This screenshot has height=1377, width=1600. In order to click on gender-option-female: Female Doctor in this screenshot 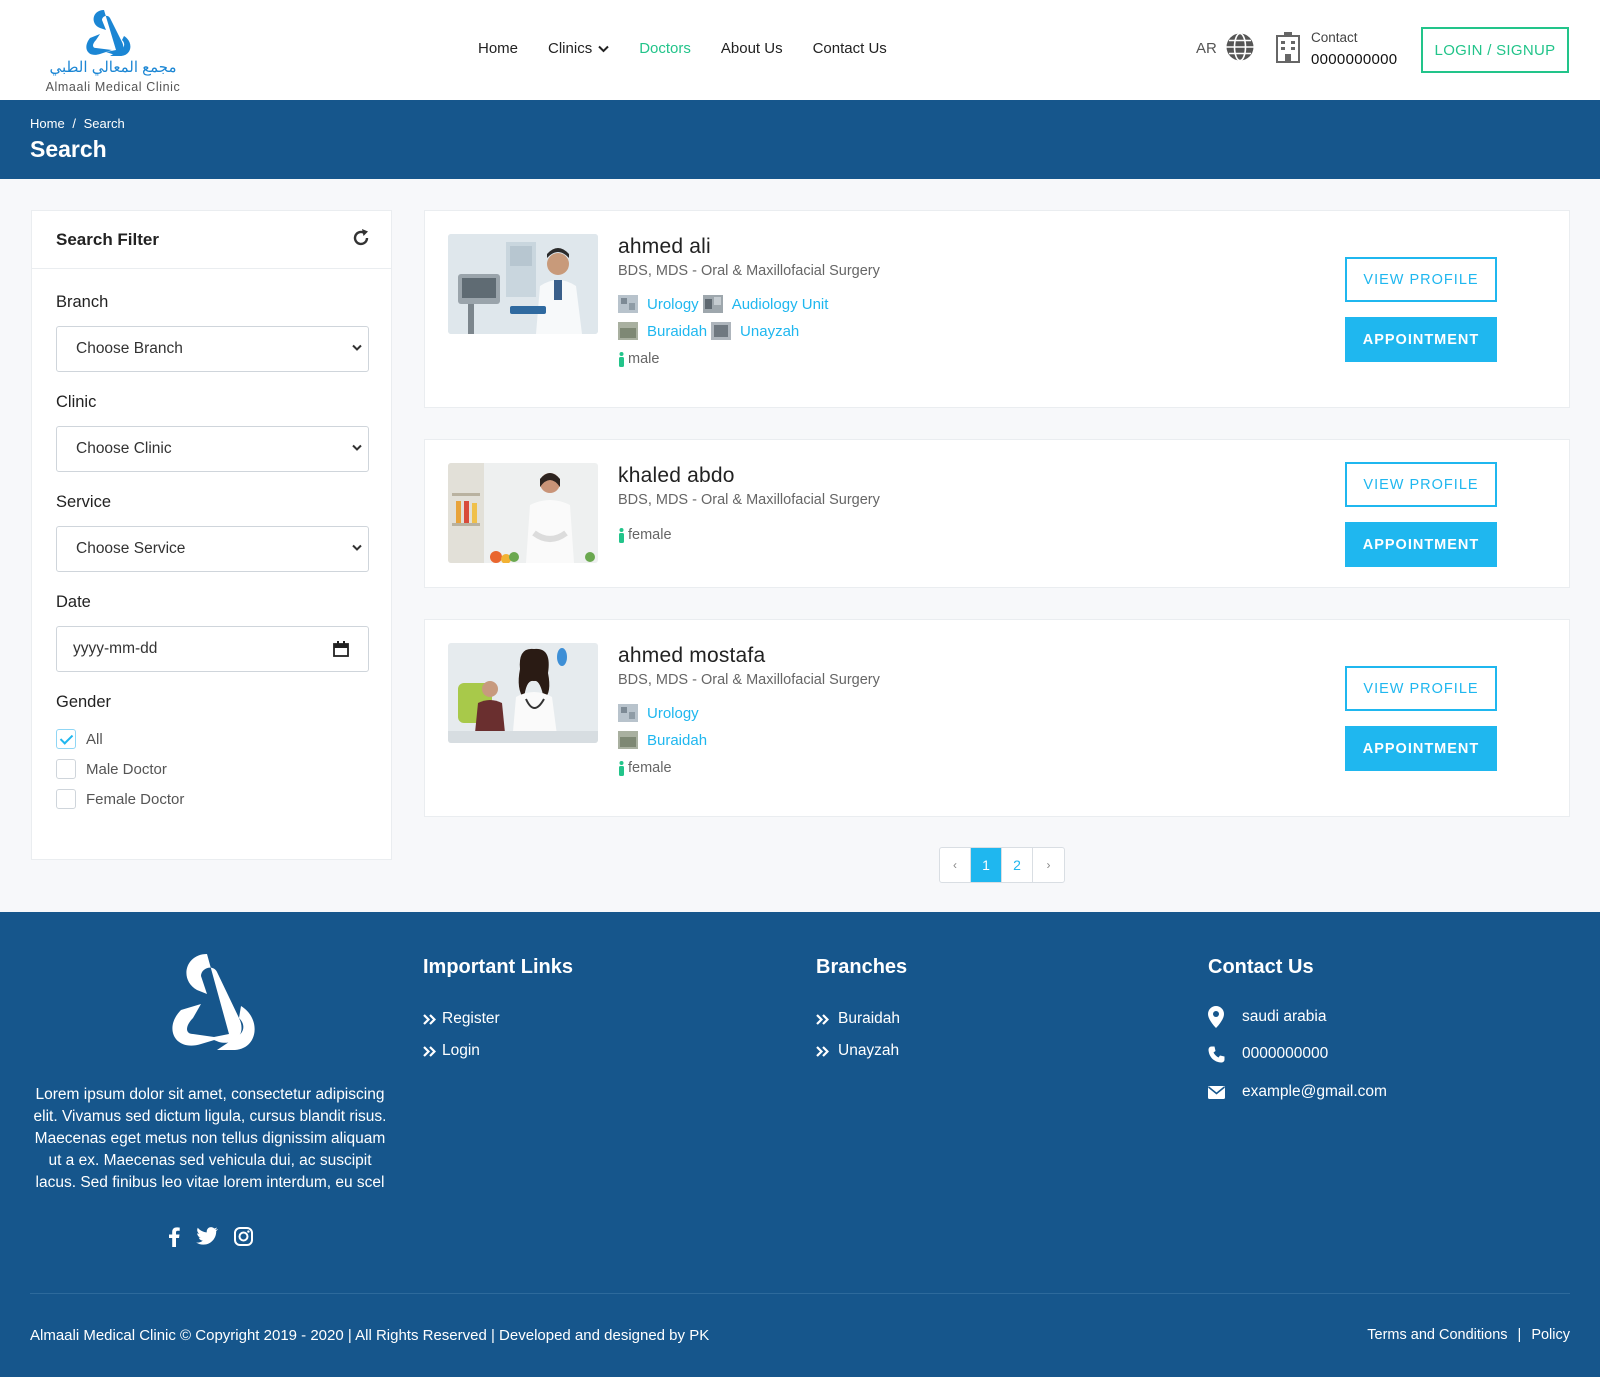, I will do `click(120, 799)`.